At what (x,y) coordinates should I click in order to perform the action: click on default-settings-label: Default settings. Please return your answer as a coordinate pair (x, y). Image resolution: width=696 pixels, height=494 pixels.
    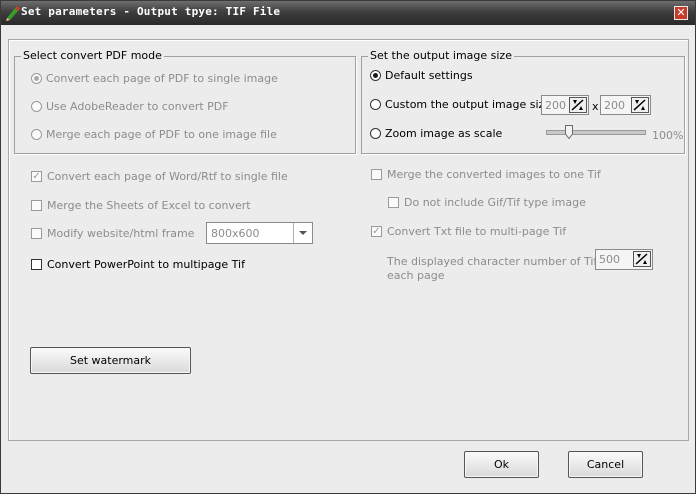
    Looking at the image, I should click on (429, 75).